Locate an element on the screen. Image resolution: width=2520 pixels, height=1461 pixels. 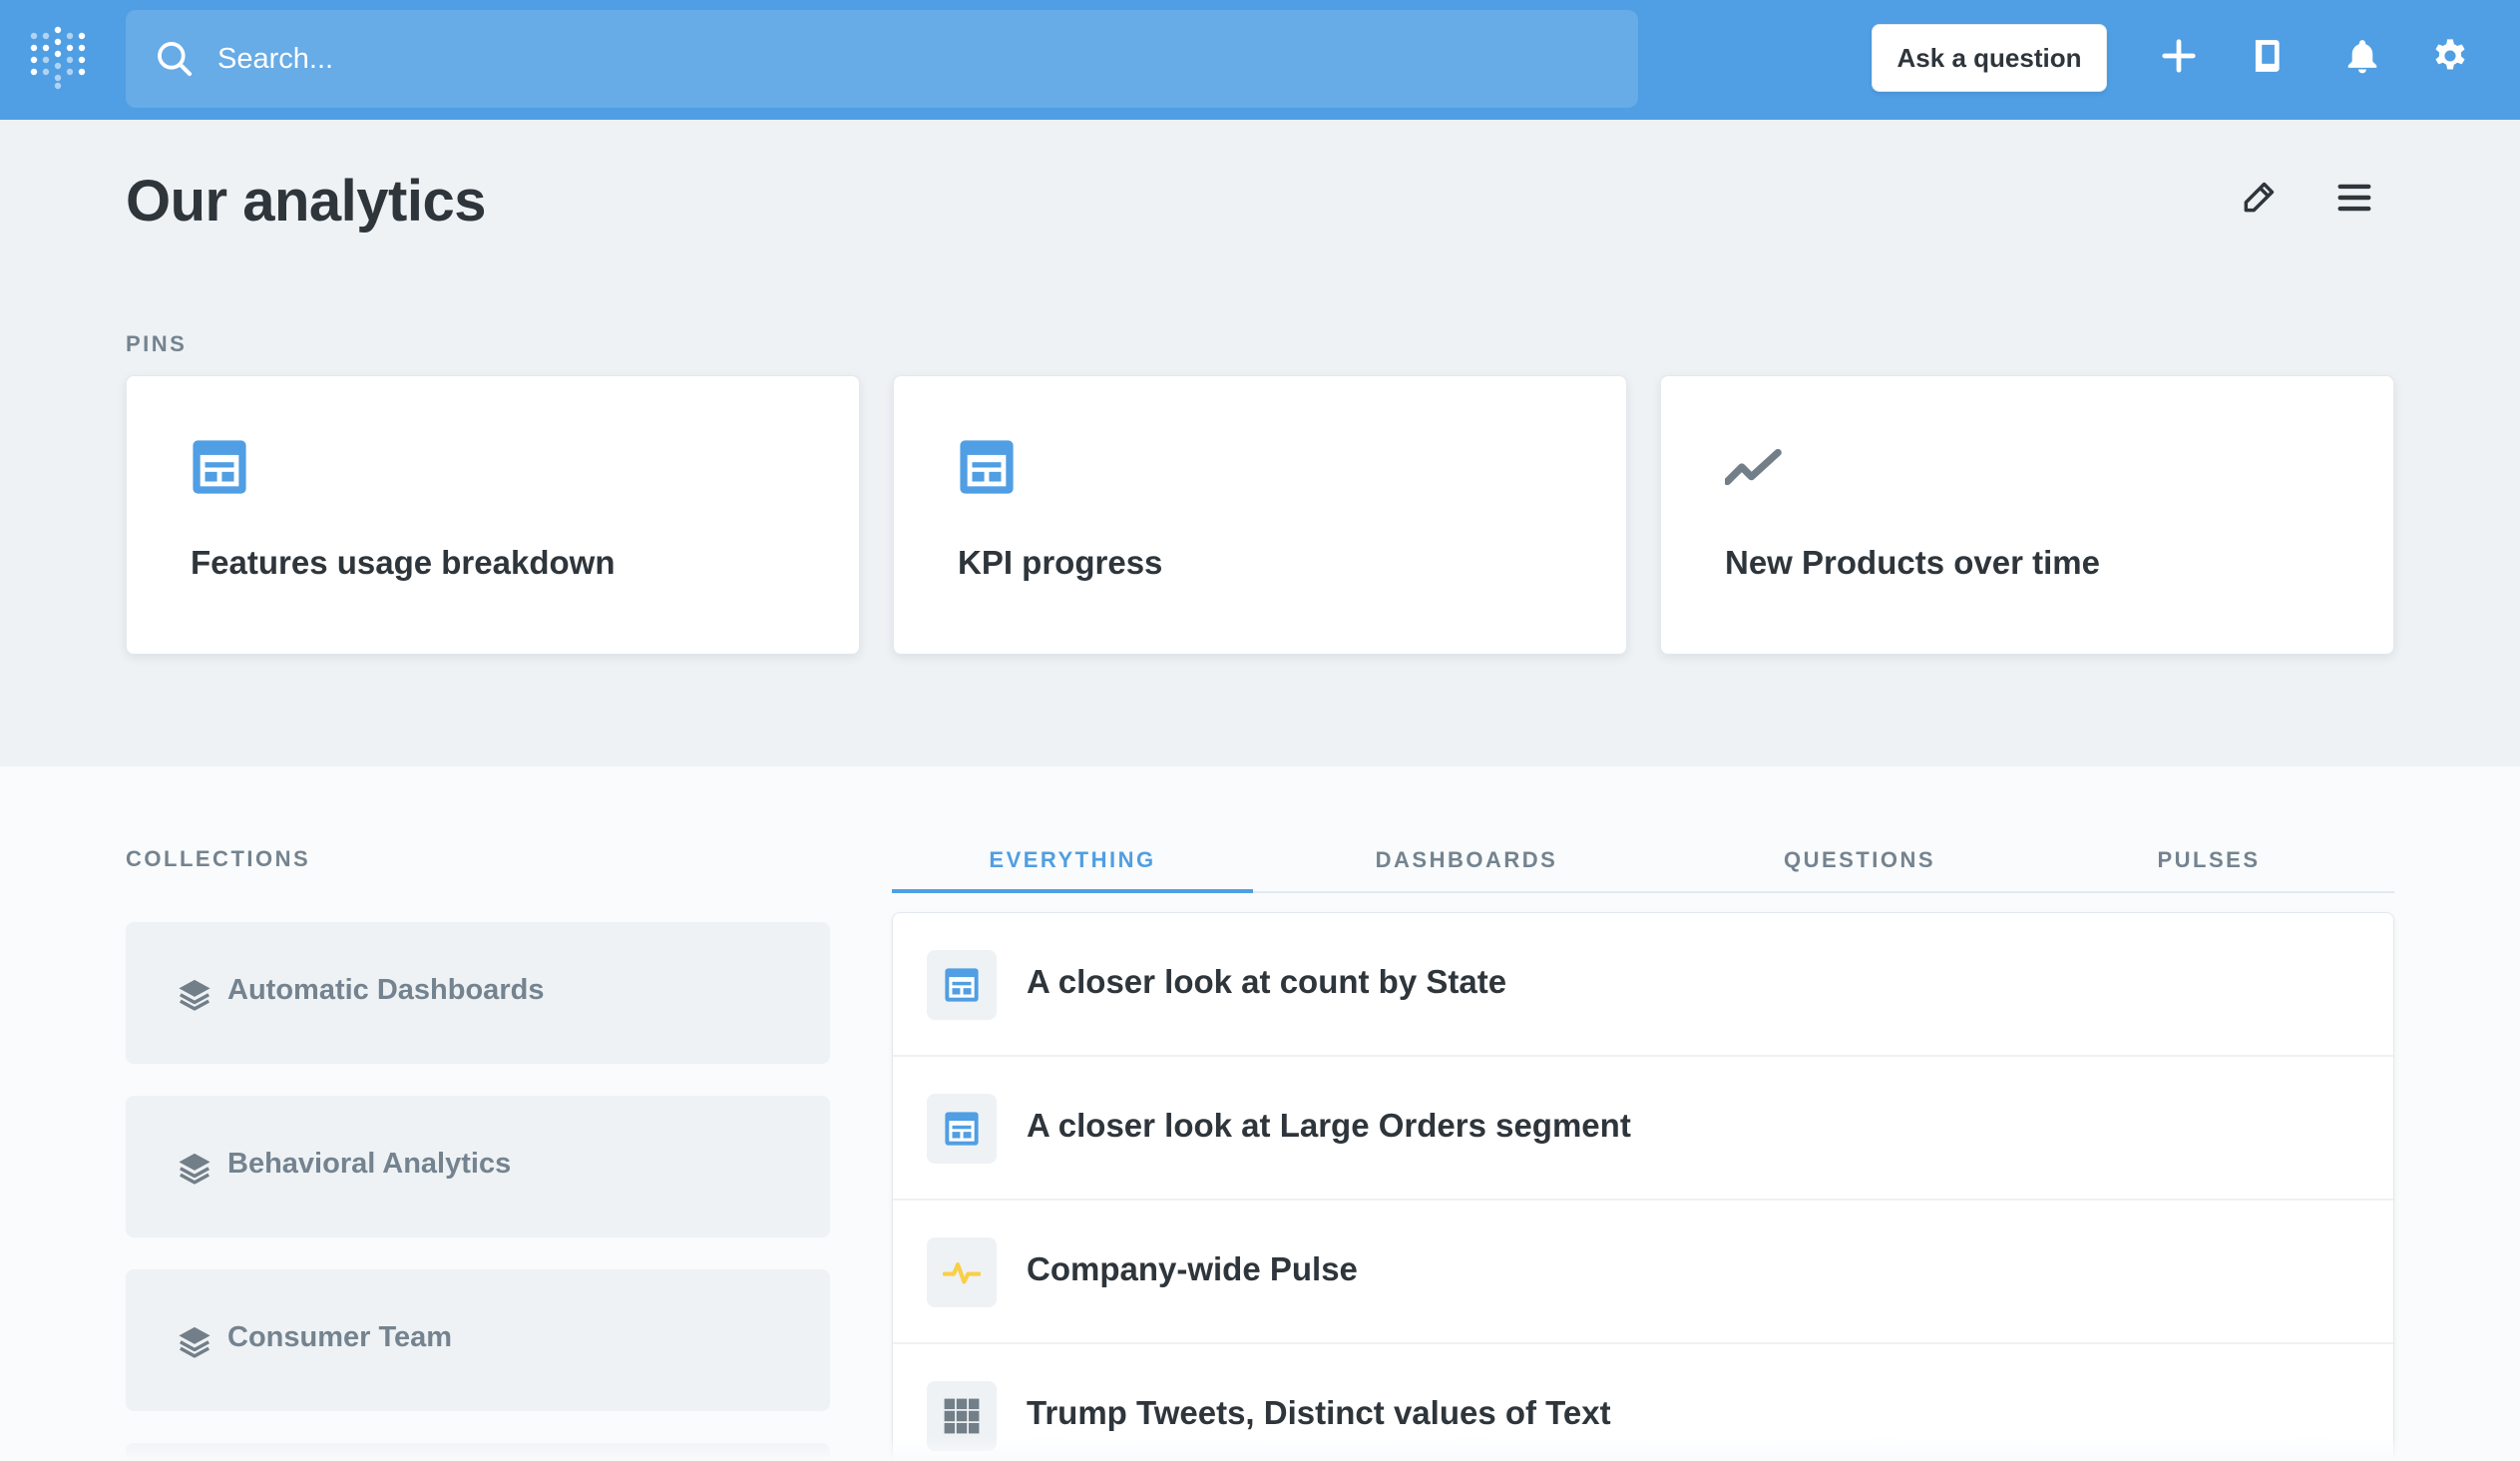
collection-item-behavioral-analytics: Behavioral Analytics is located at coordinates (478, 1166).